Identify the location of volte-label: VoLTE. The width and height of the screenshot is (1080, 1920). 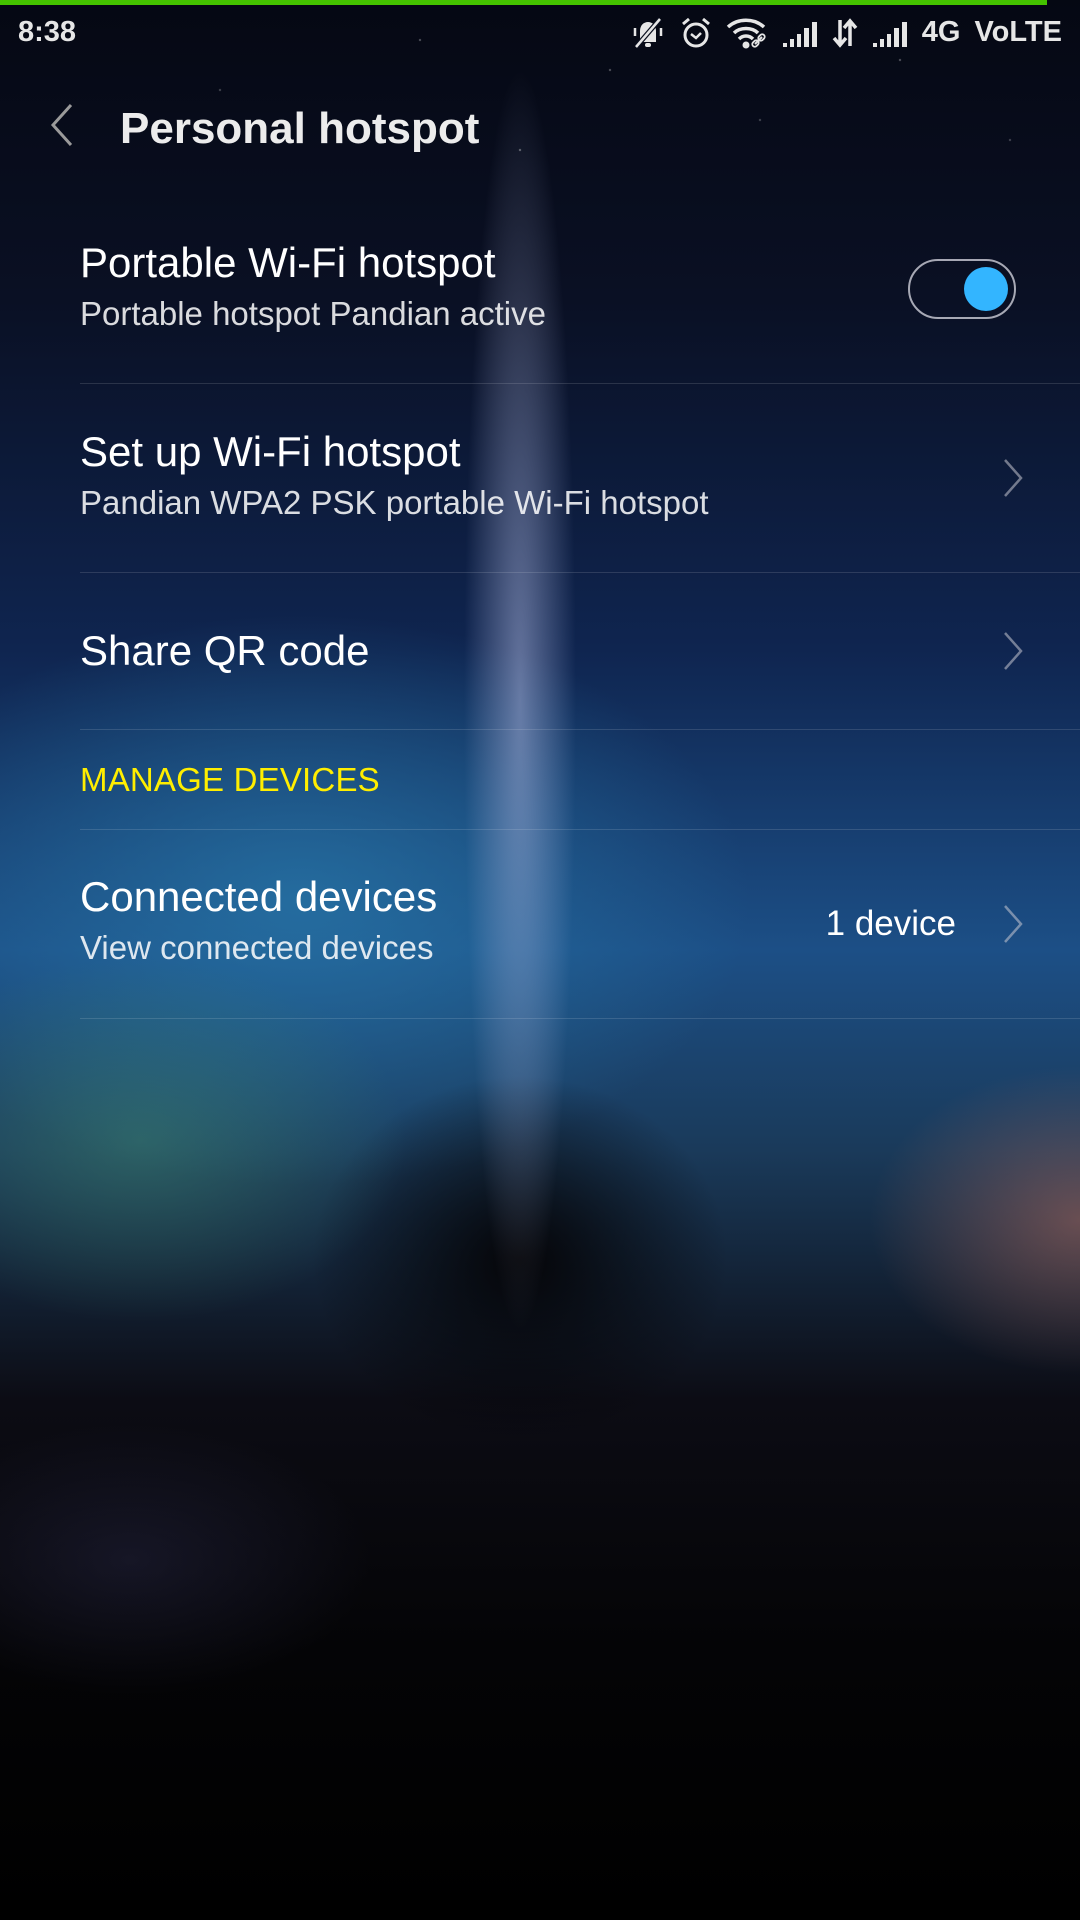
(1018, 32).